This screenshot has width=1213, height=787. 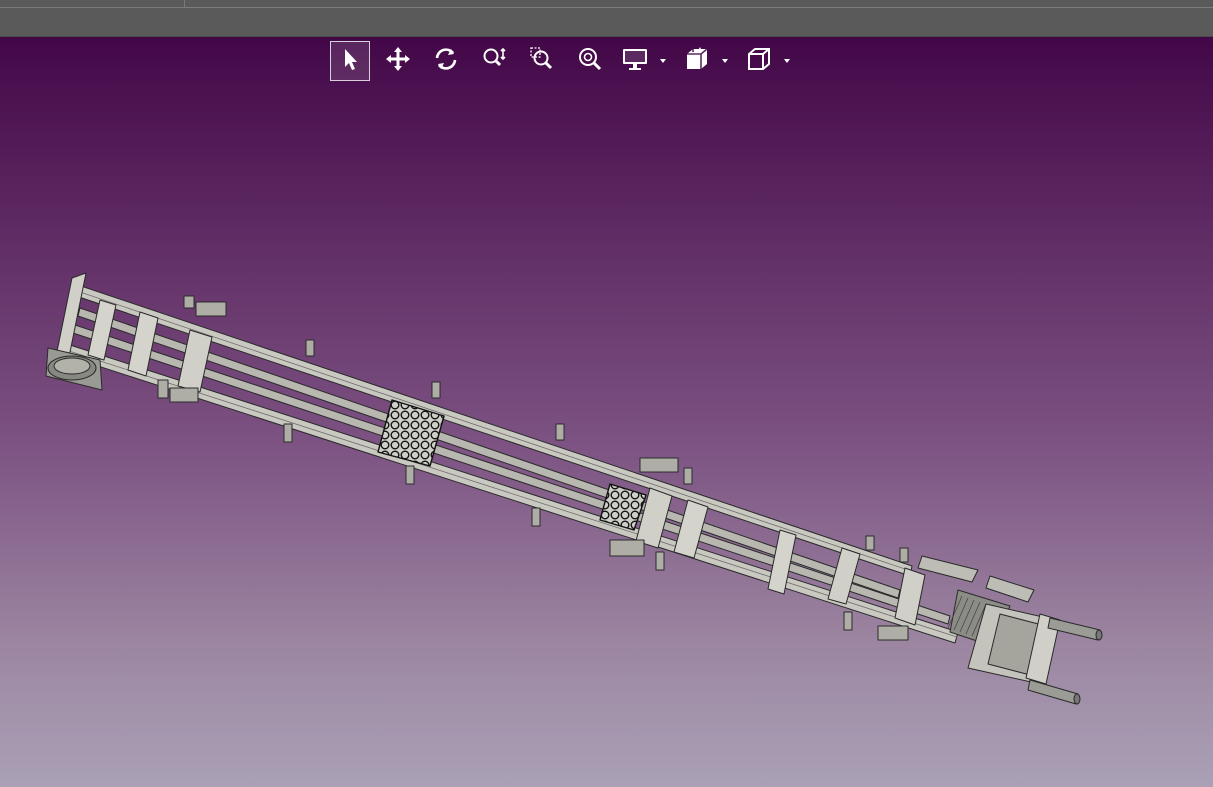 What do you see at coordinates (606, 18) in the screenshot?
I see `top-tab-bar` at bounding box center [606, 18].